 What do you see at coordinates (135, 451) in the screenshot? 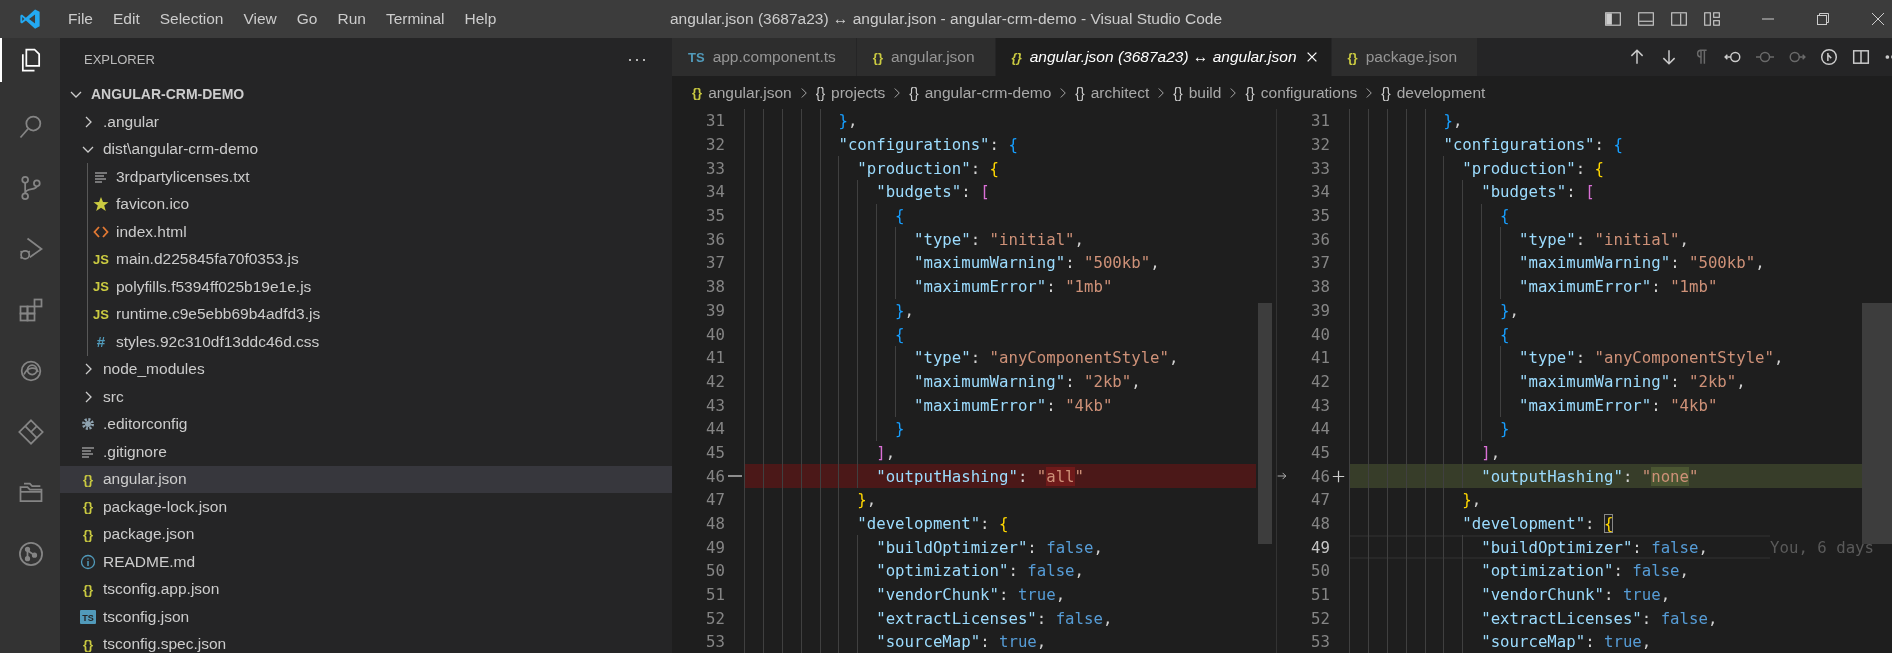
I see `file-name: .gitignore` at bounding box center [135, 451].